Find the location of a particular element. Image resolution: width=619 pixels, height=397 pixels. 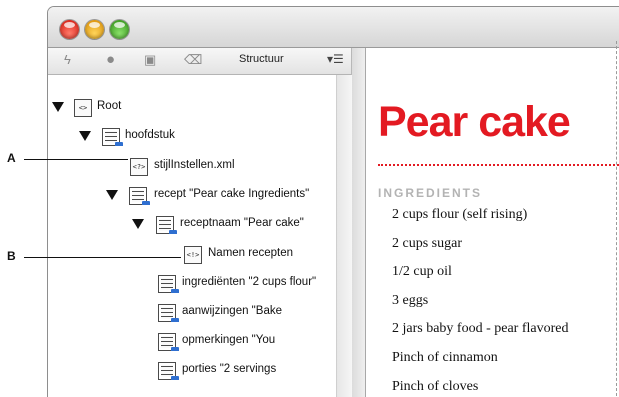

square-icon: ▣ is located at coordinates (150, 60).